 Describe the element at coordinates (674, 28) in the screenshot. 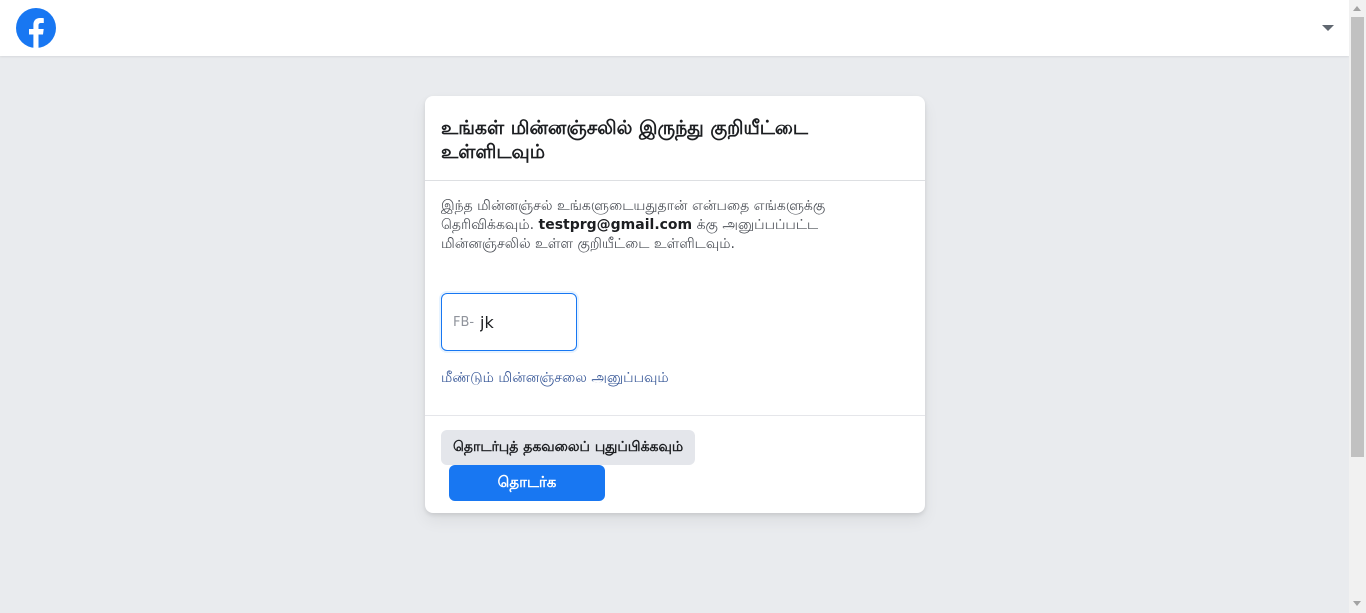

I see `top-navigation-bar` at that location.